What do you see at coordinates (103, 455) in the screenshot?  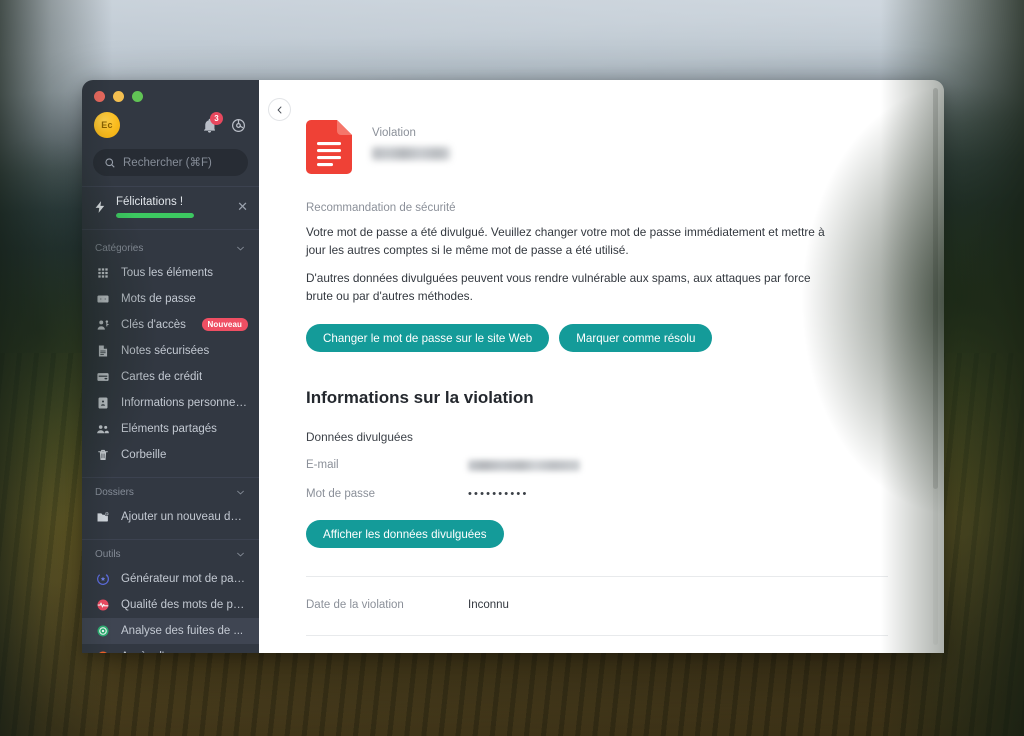 I see `trash-icon` at bounding box center [103, 455].